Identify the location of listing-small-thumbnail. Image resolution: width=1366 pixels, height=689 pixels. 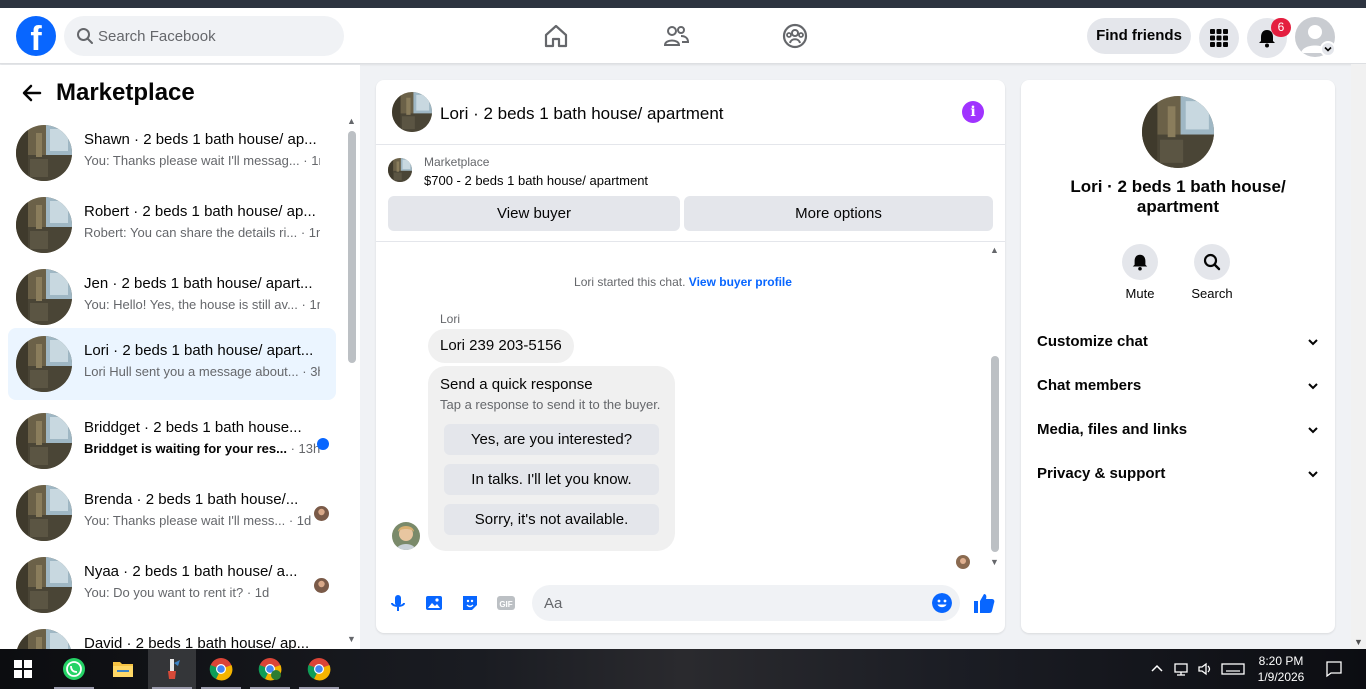
(400, 170).